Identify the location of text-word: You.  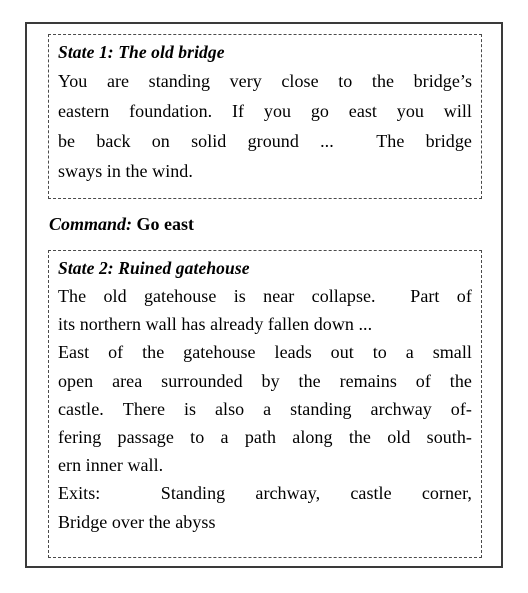
(73, 81).